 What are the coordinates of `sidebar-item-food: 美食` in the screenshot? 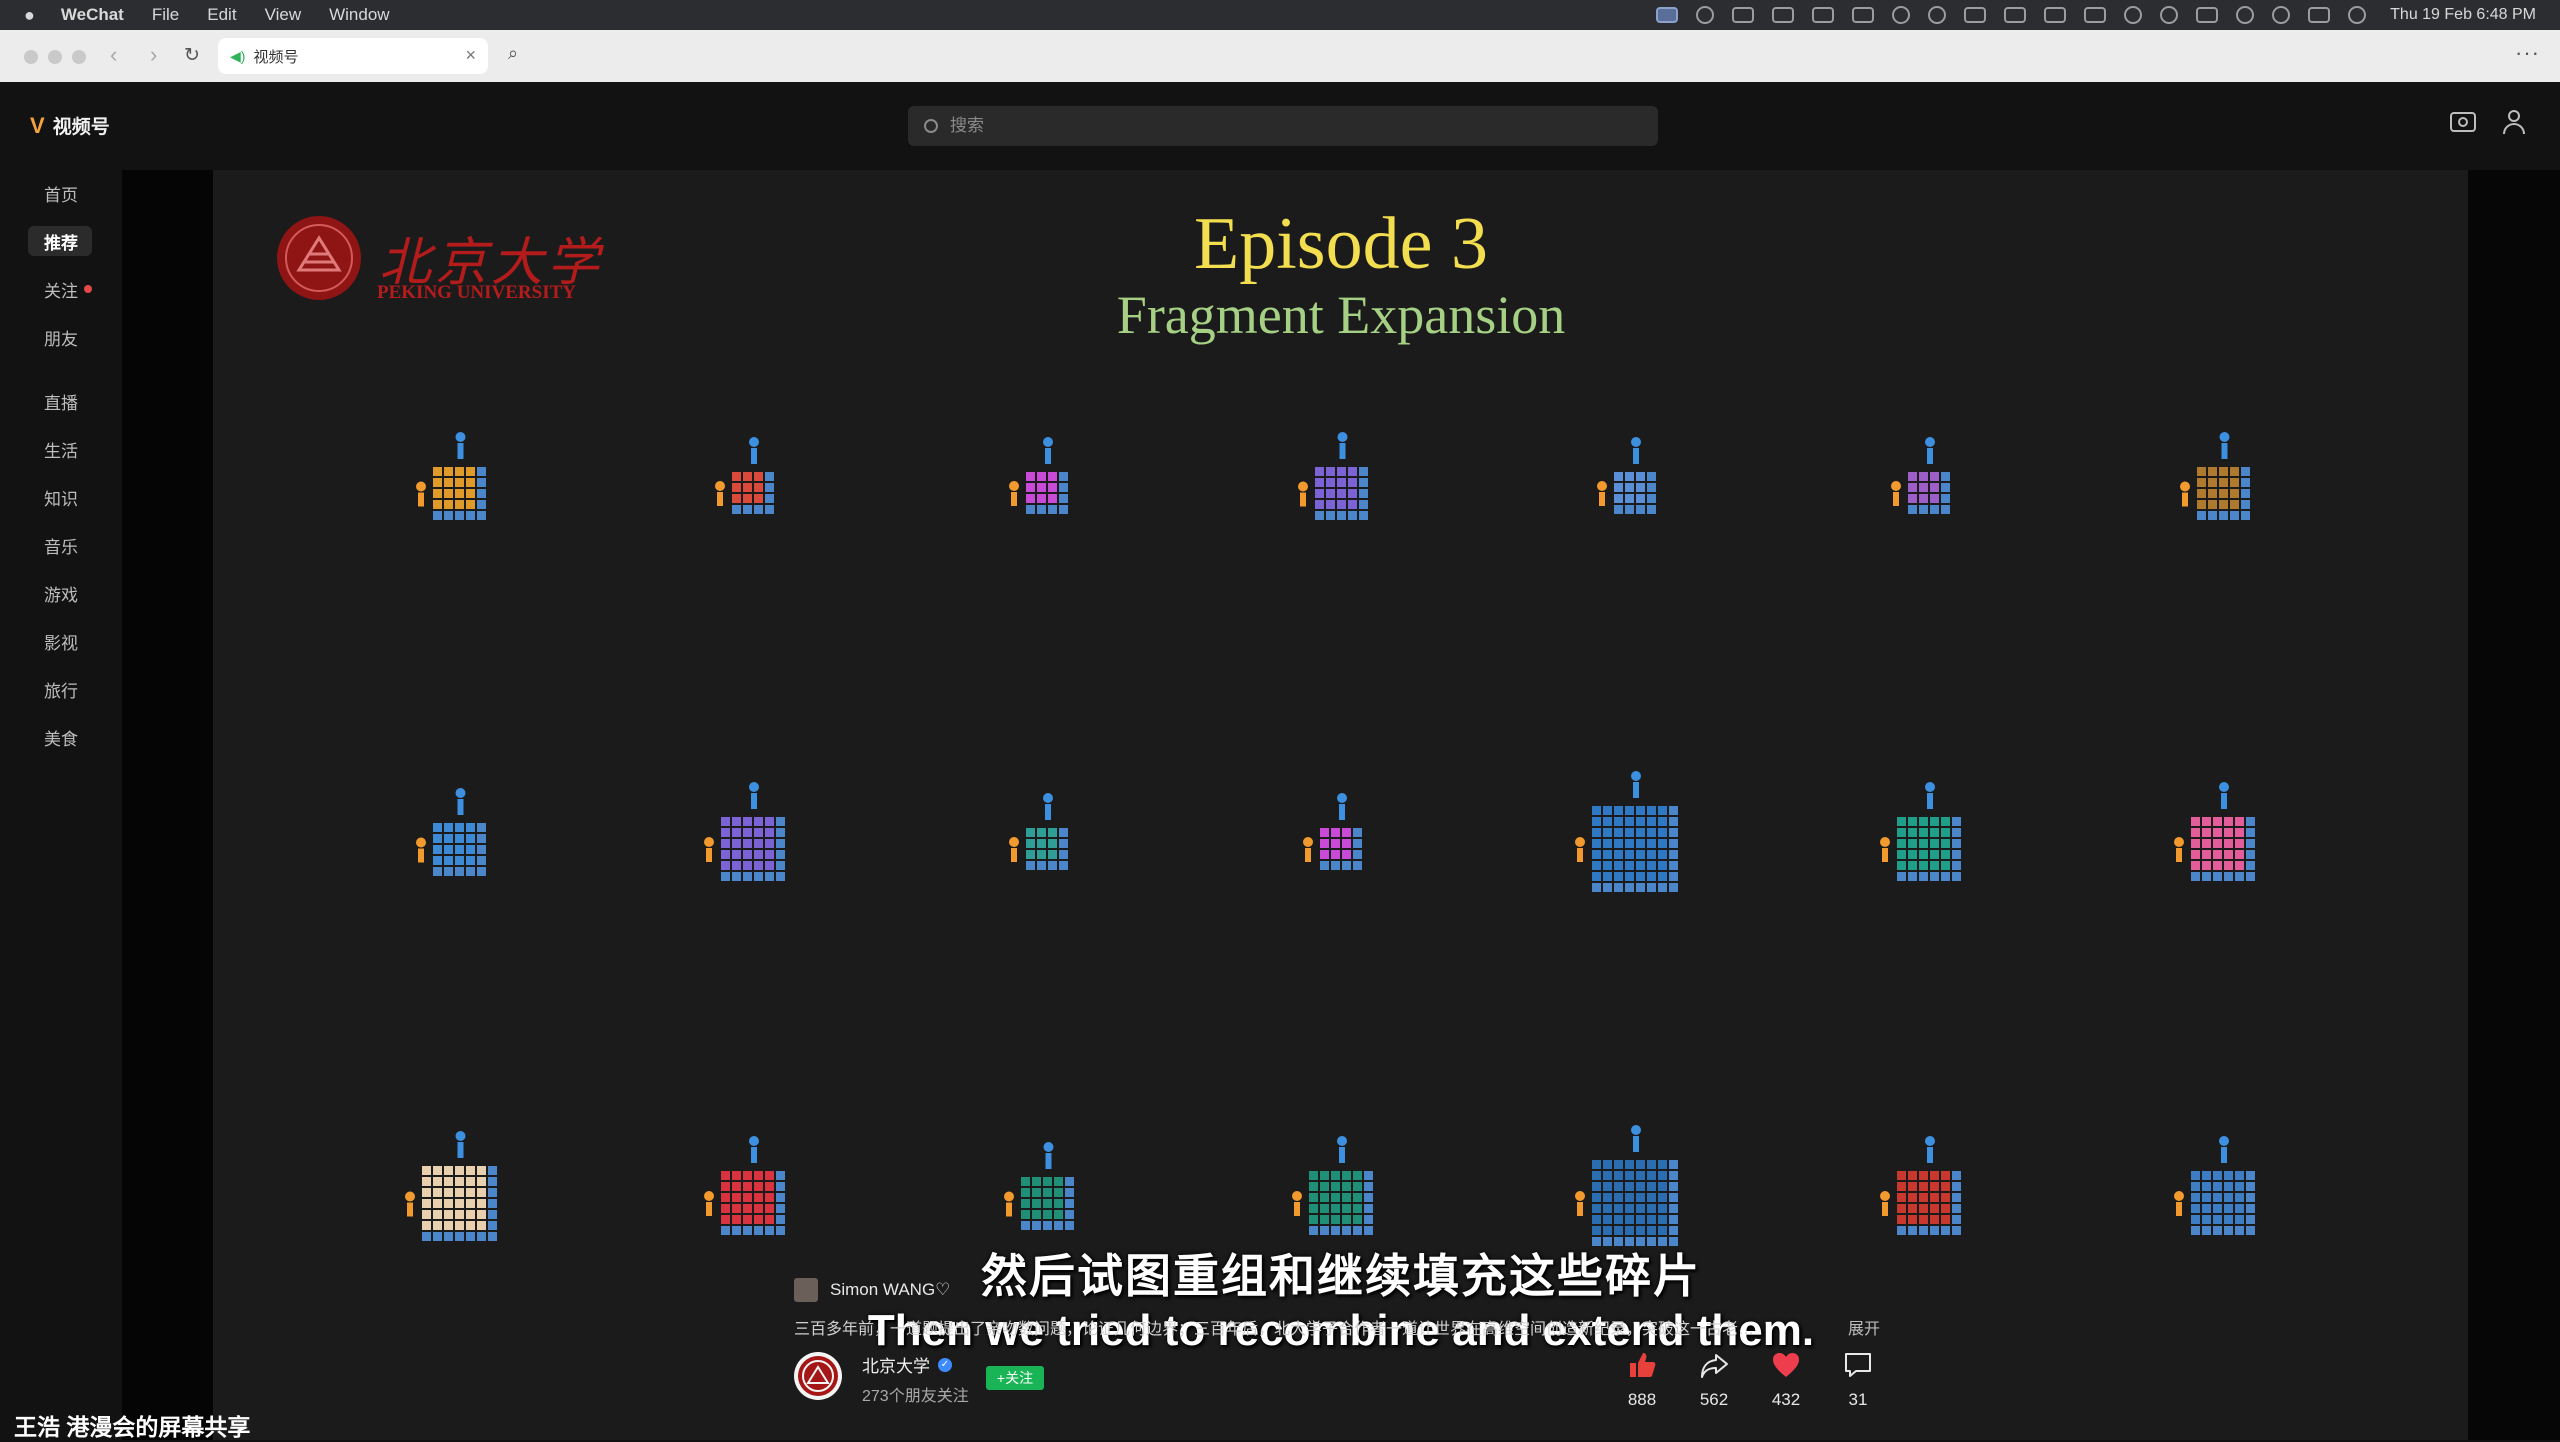 It's located at (60, 737).